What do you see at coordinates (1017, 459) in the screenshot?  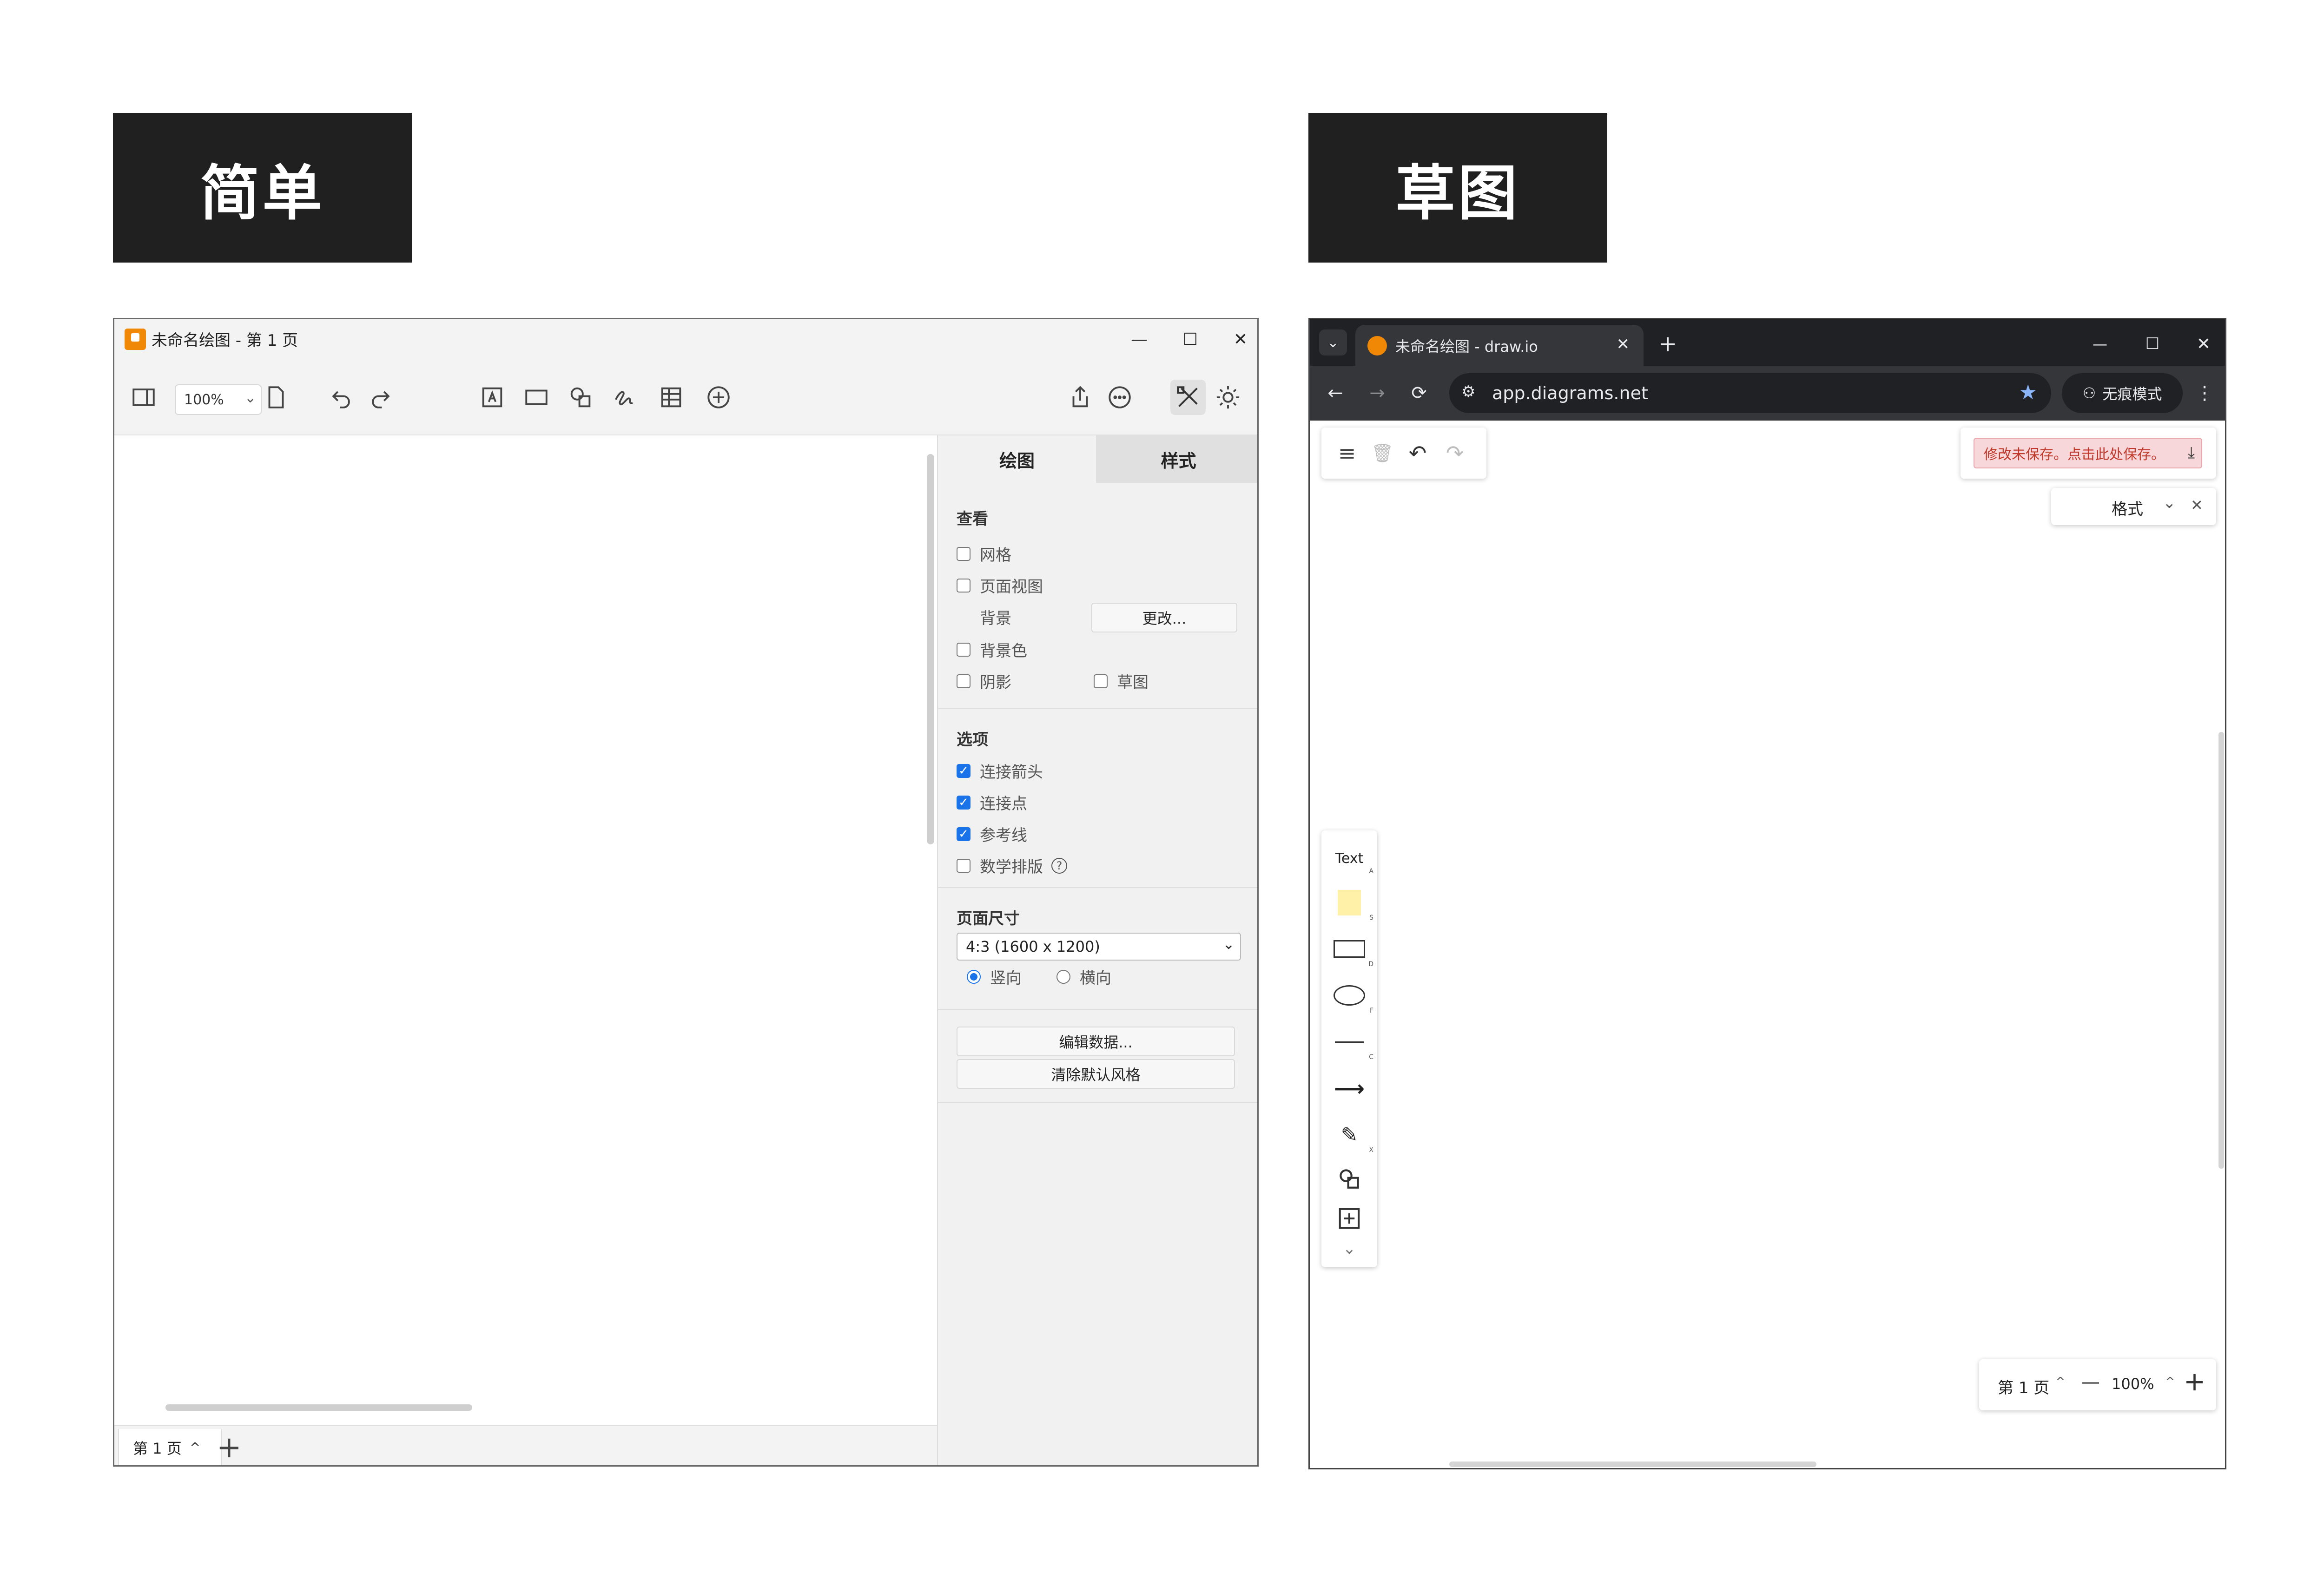 I see `tab-diagram: 绘图` at bounding box center [1017, 459].